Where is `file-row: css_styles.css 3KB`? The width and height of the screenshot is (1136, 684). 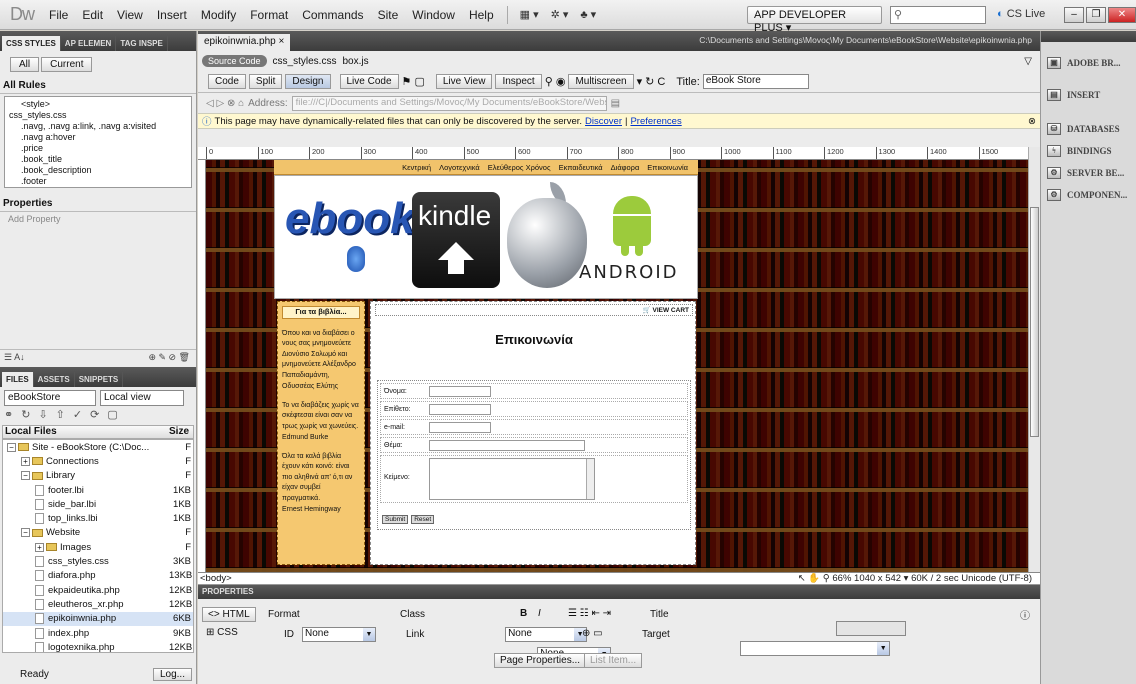
file-row: css_styles.css 3KB is located at coordinates (98, 561).